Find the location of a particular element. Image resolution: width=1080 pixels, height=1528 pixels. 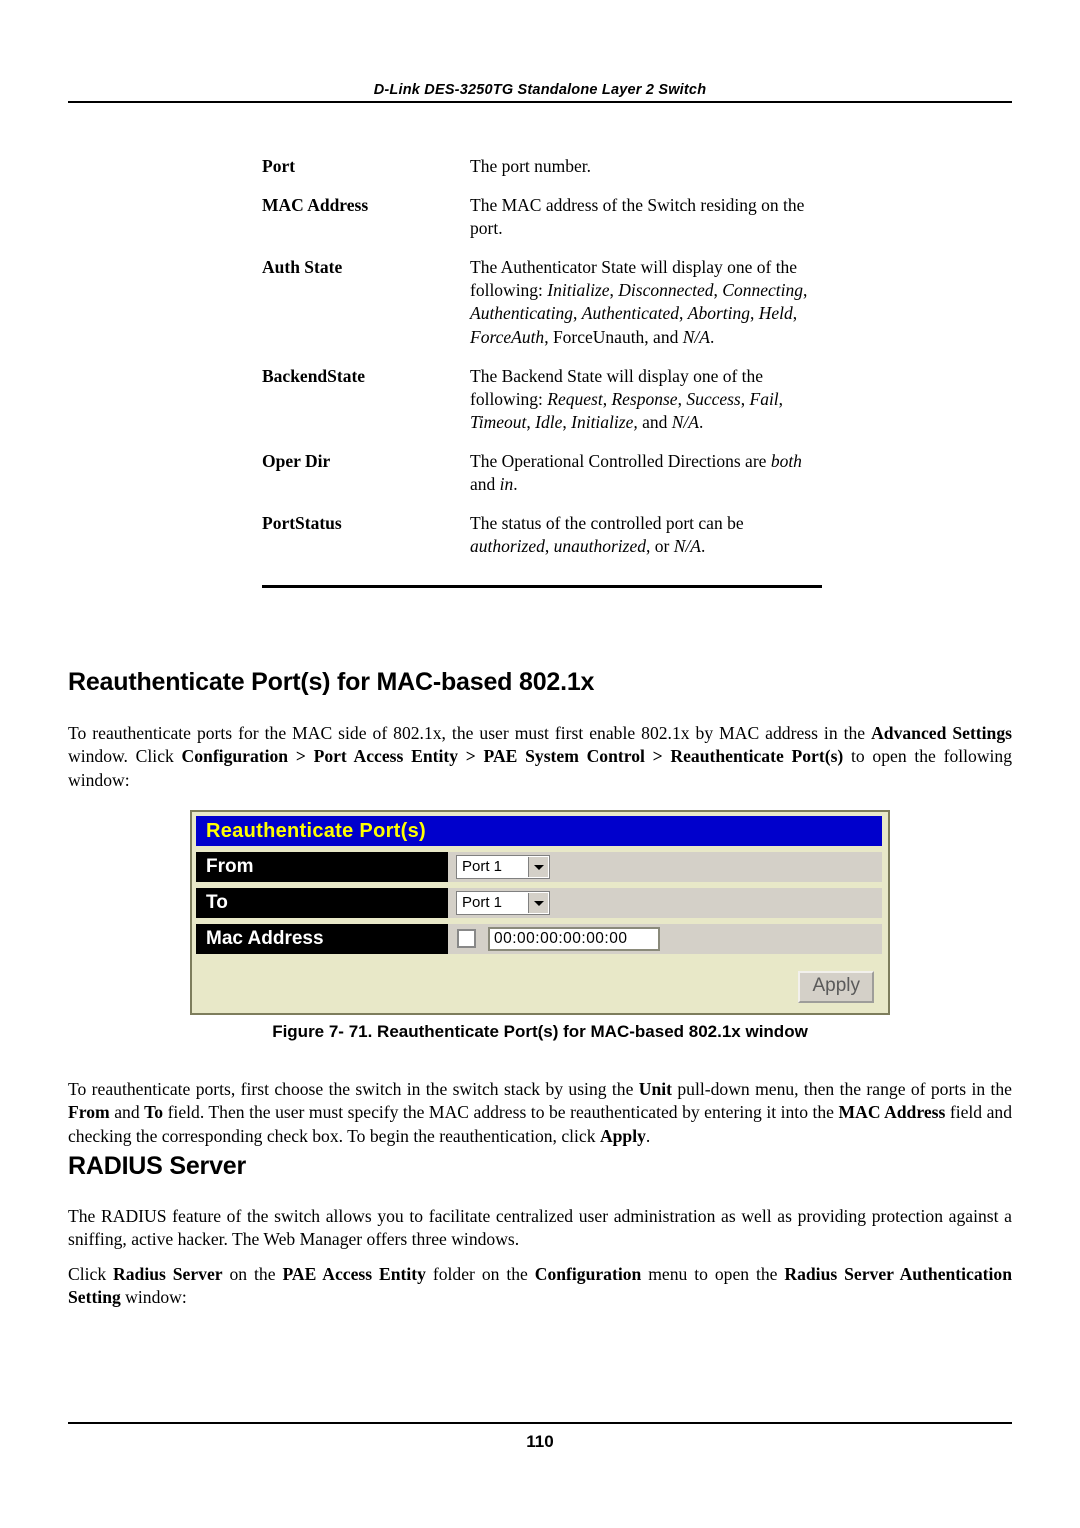

mac-address-checkbox is located at coordinates (466, 938).